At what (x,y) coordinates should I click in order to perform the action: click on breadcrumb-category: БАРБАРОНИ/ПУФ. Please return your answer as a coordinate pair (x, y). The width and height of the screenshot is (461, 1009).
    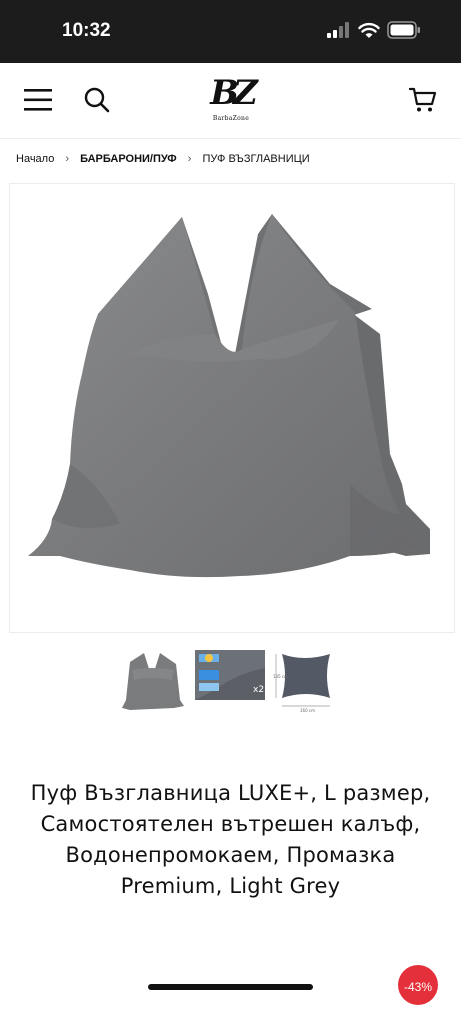
    Looking at the image, I should click on (128, 159).